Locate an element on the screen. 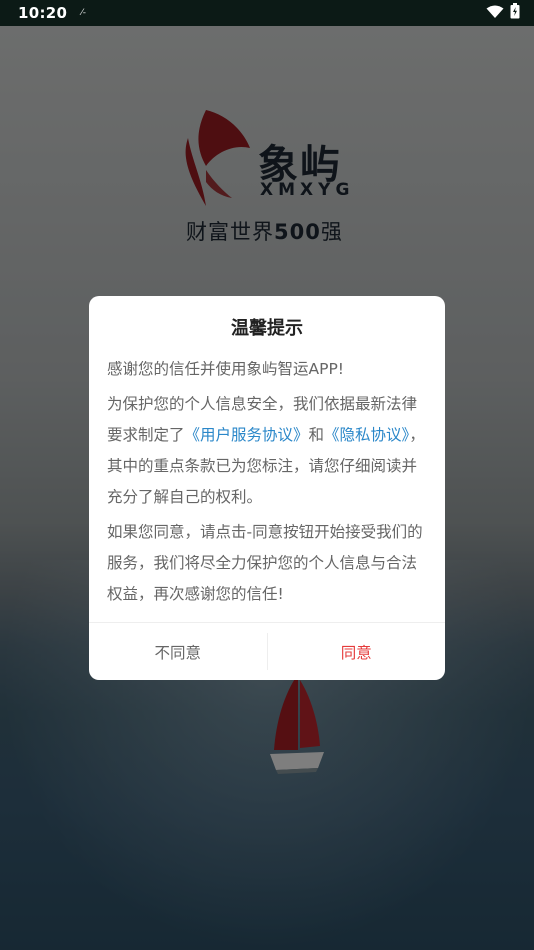  user-agreement-link: 《用户服务协议》 is located at coordinates (247, 435).